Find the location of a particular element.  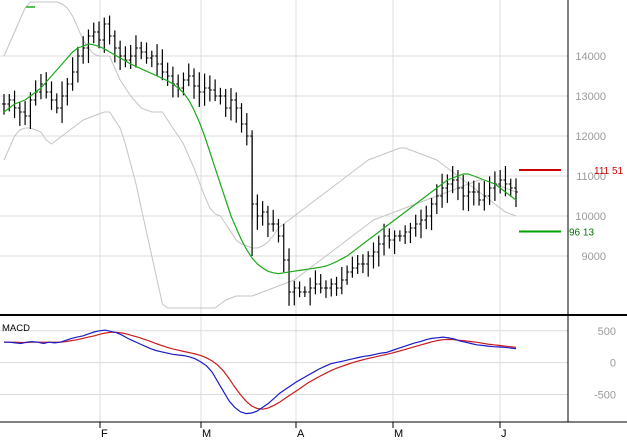

y-tick-label: 12000 is located at coordinates (590, 137).